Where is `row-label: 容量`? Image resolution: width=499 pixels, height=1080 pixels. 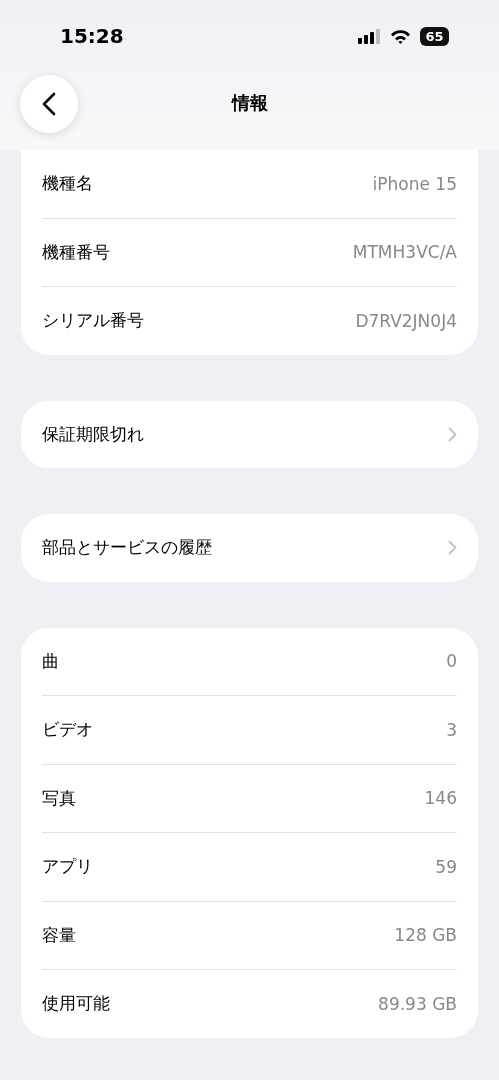 row-label: 容量 is located at coordinates (59, 935).